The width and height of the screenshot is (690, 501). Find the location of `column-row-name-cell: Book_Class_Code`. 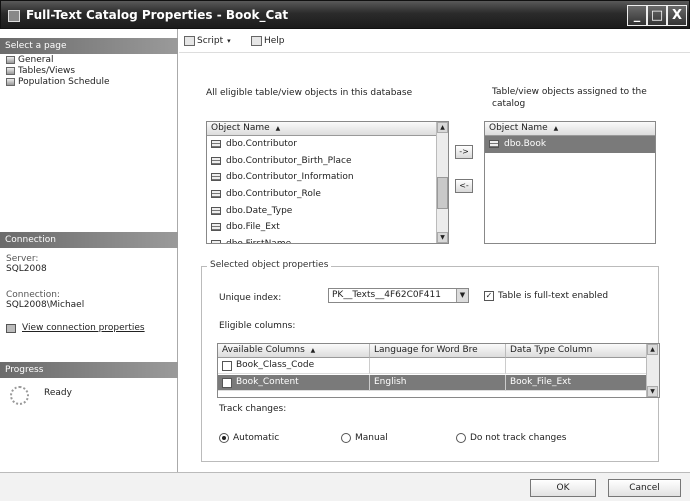

column-row-name-cell: Book_Class_Code is located at coordinates (294, 366).